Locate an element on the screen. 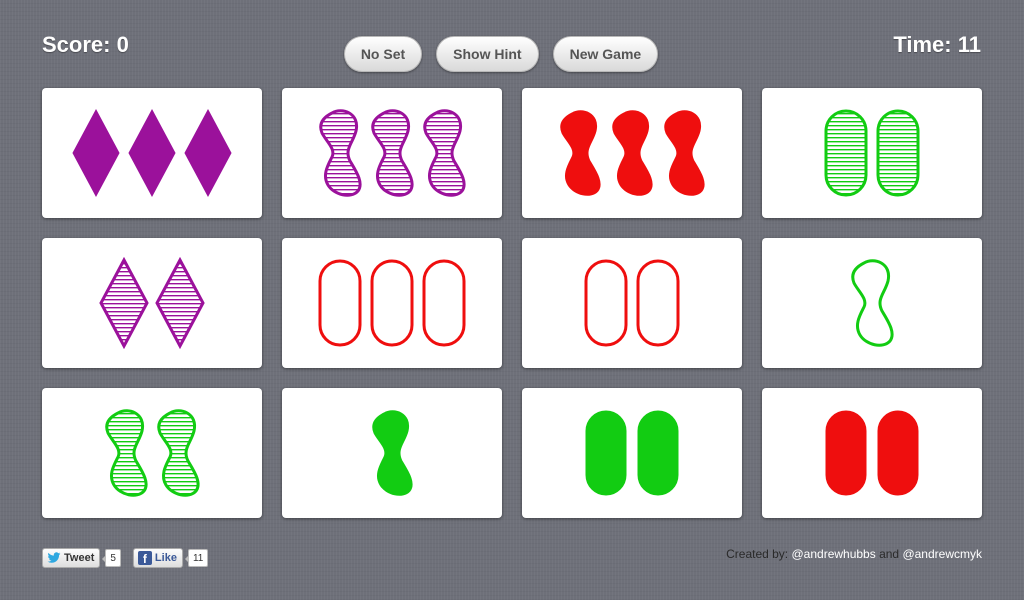 This screenshot has height=600, width=1024. facebook-f-icon: f is located at coordinates (144, 558).